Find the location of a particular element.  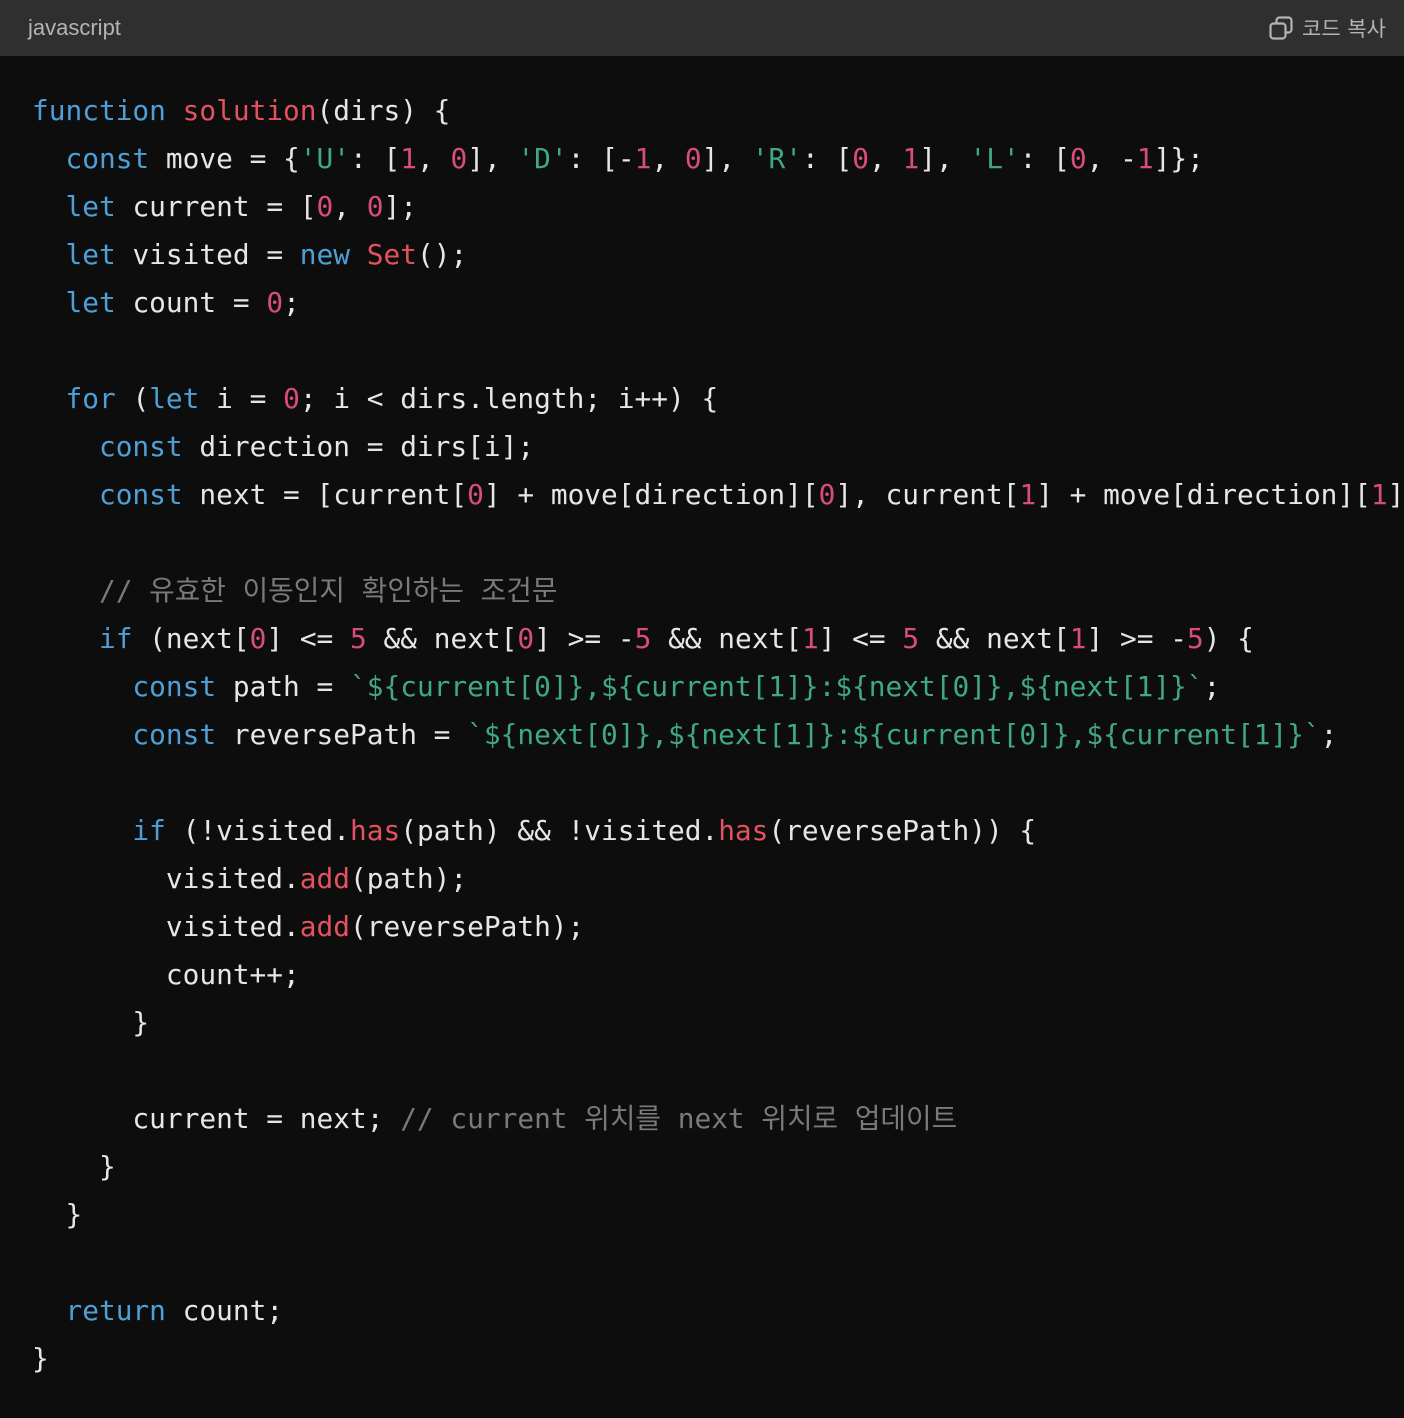

code-line: return count; is located at coordinates (718, 1311).